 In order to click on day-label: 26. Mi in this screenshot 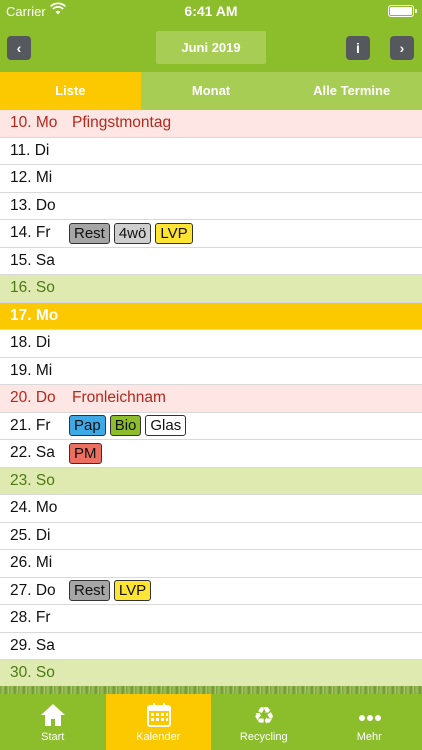, I will do `click(31, 563)`.